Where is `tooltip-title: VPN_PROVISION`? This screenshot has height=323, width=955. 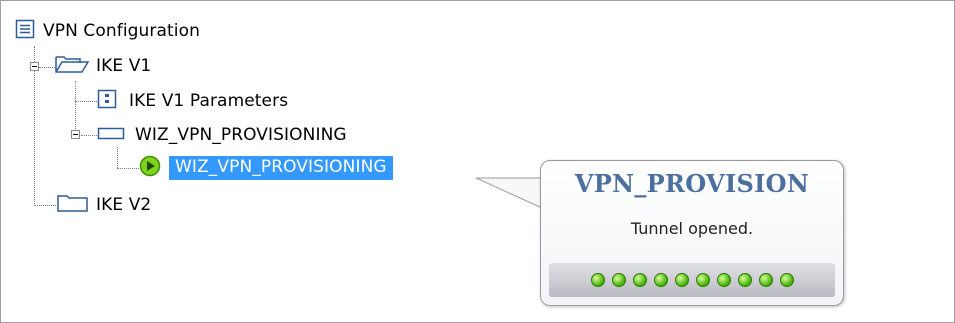
tooltip-title: VPN_PROVISION is located at coordinates (692, 183).